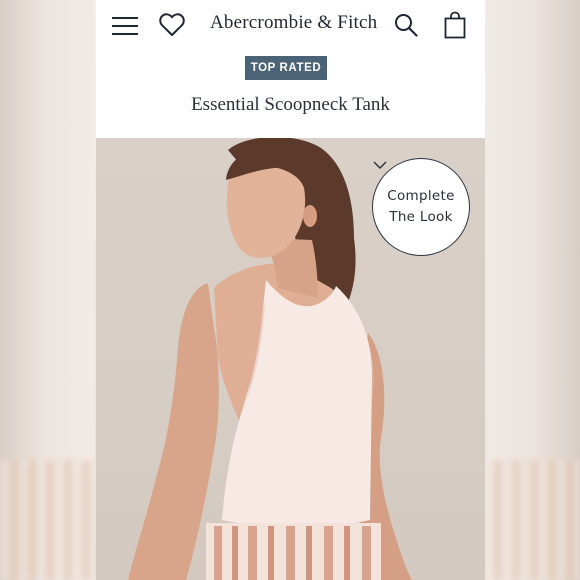 This screenshot has height=580, width=580. What do you see at coordinates (48, 520) in the screenshot?
I see `backdrop-left-band` at bounding box center [48, 520].